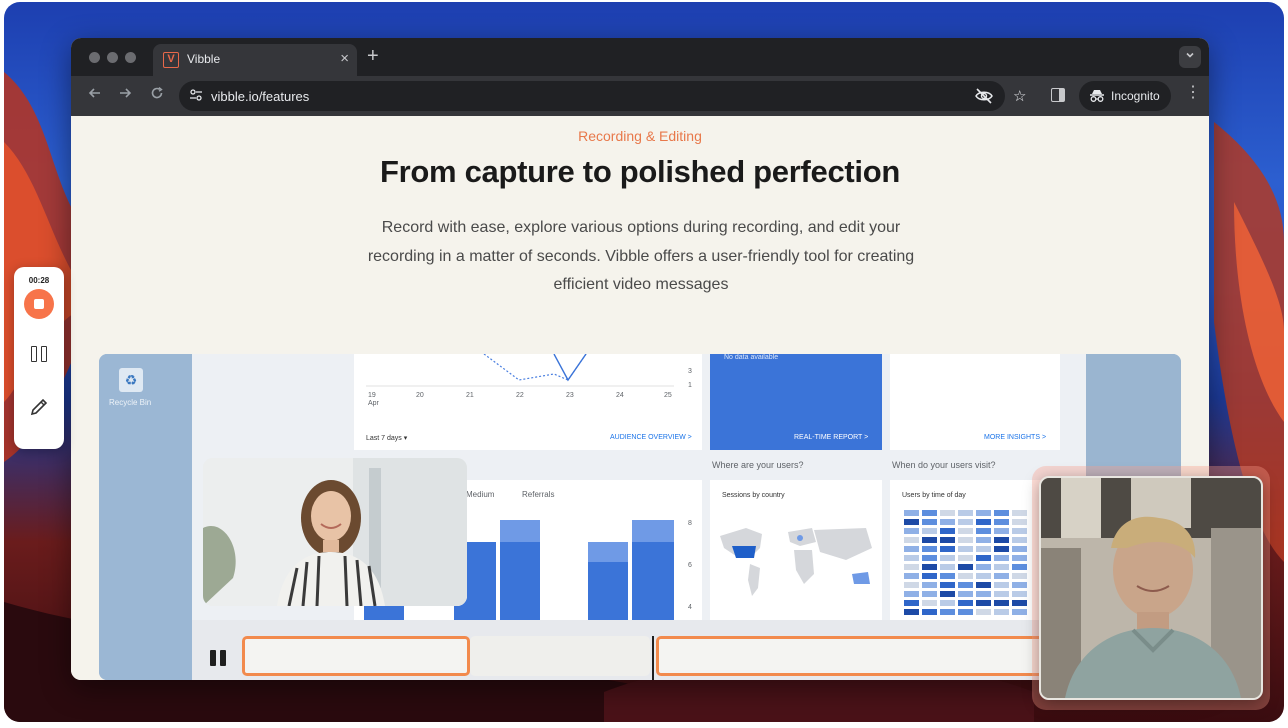 The height and width of the screenshot is (728, 1288). Describe the element at coordinates (1193, 93) in the screenshot. I see `more-vert-icon: ⋮` at that location.